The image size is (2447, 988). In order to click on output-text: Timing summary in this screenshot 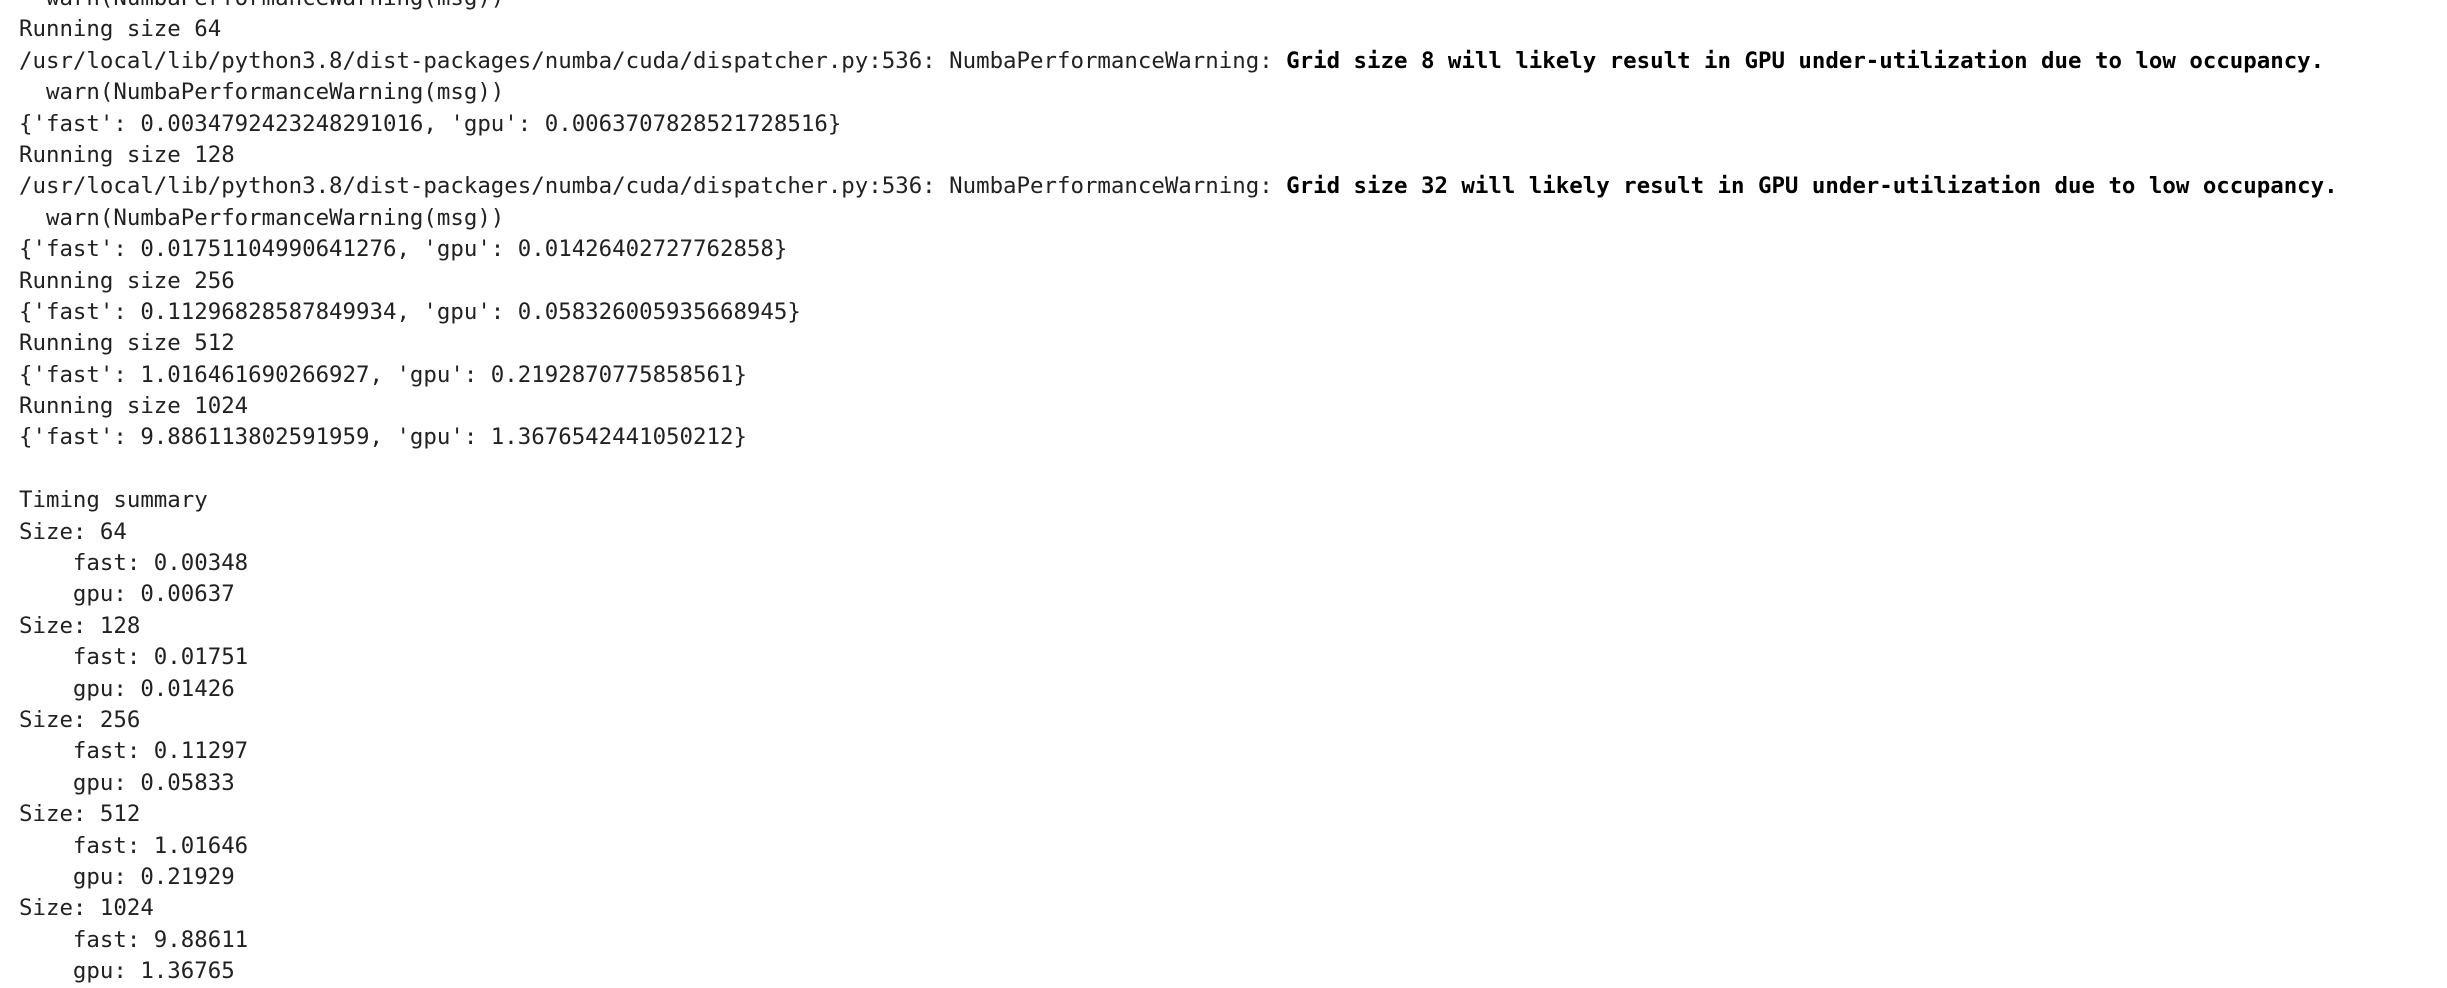, I will do `click(113, 500)`.